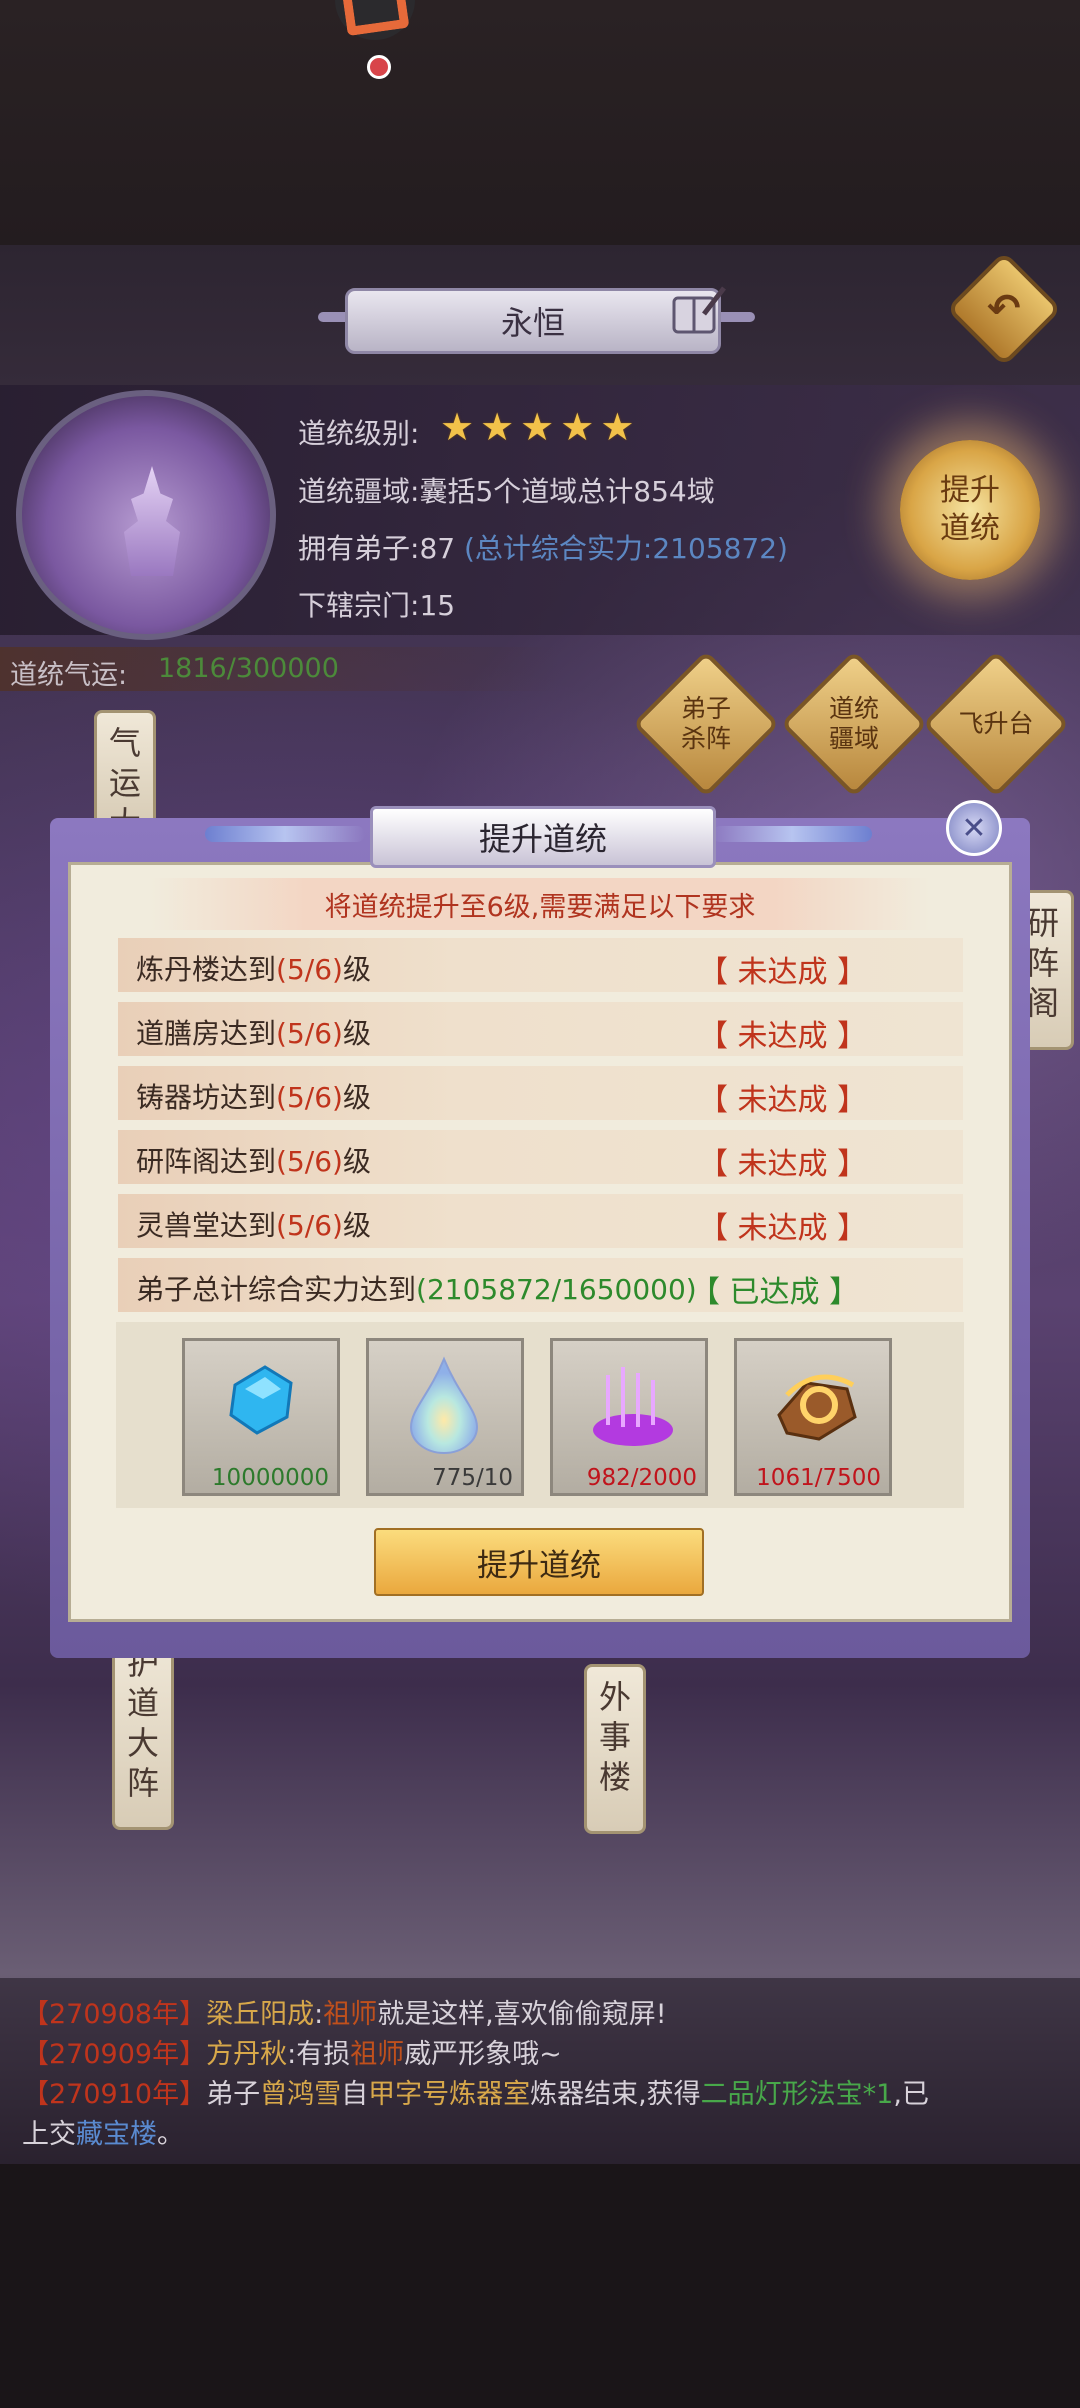 The image size is (1080, 2408). I want to click on purple-aura-icon, so click(633, 1407).